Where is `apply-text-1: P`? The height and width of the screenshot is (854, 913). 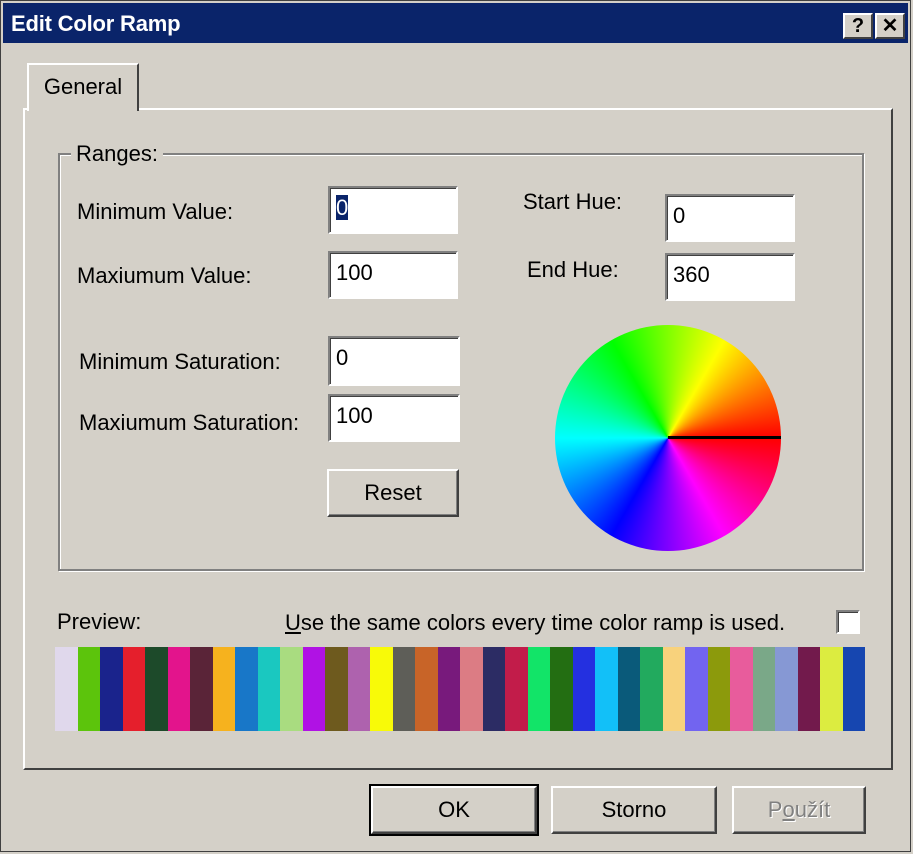 apply-text-1: P is located at coordinates (775, 809).